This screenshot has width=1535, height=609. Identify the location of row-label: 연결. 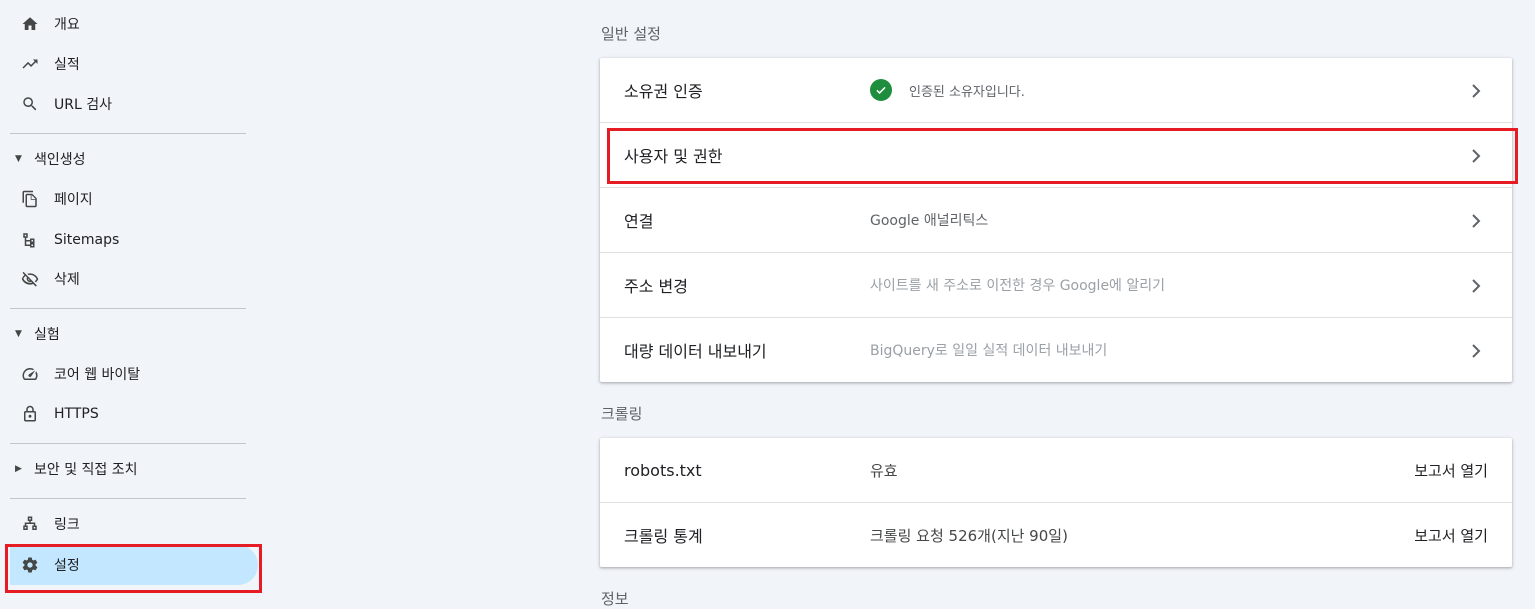
(639, 221).